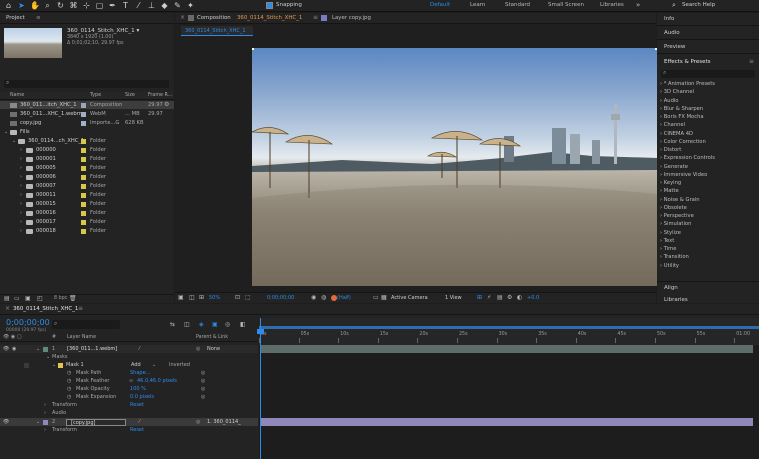 Image resolution: width=759 pixels, height=459 pixels. Describe the element at coordinates (48, 357) in the screenshot. I see `expand-arrow-icon: ⌄` at that location.